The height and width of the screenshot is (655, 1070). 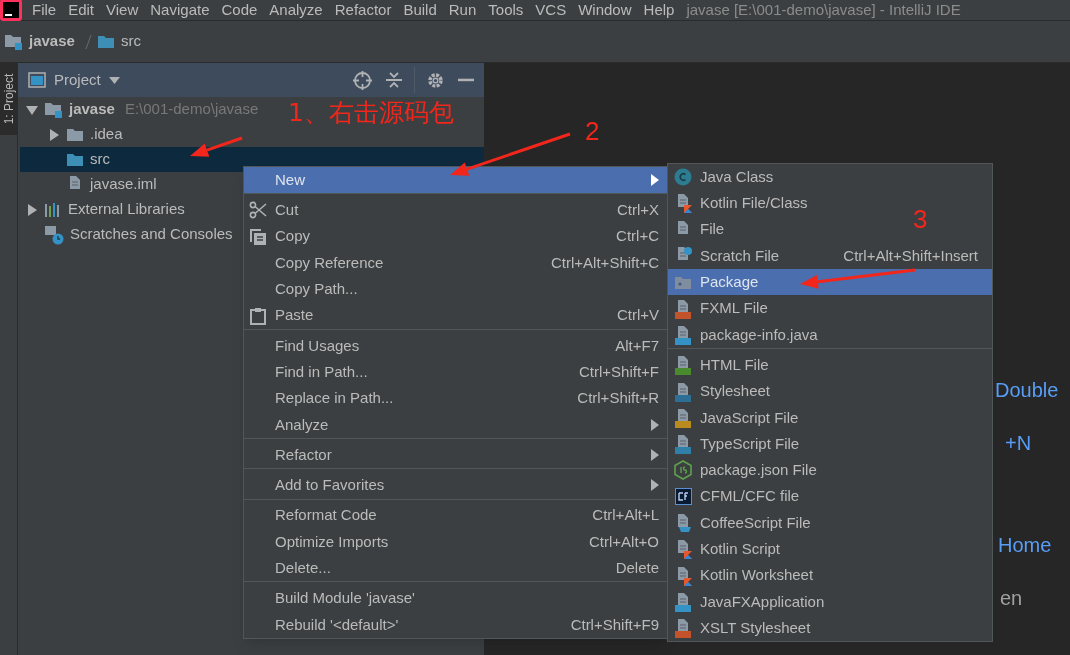 What do you see at coordinates (762, 601) in the screenshot?
I see `menu-item-label: JavaFXApplication` at bounding box center [762, 601].